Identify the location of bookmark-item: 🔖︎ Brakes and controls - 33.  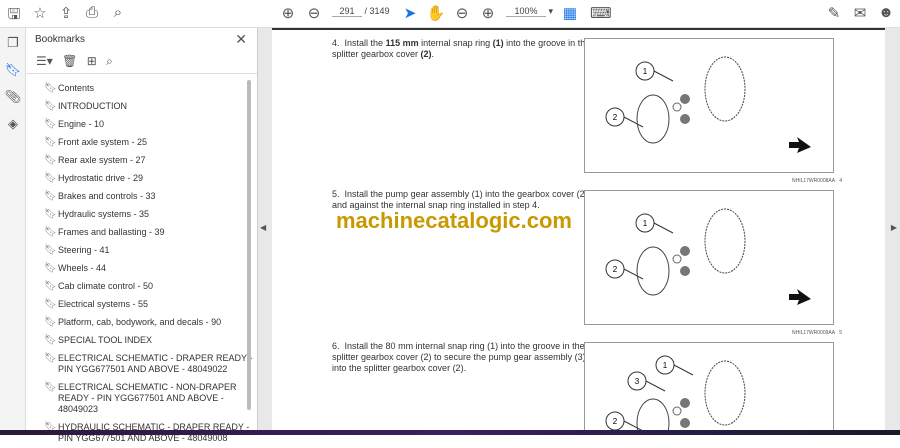
(141, 197).